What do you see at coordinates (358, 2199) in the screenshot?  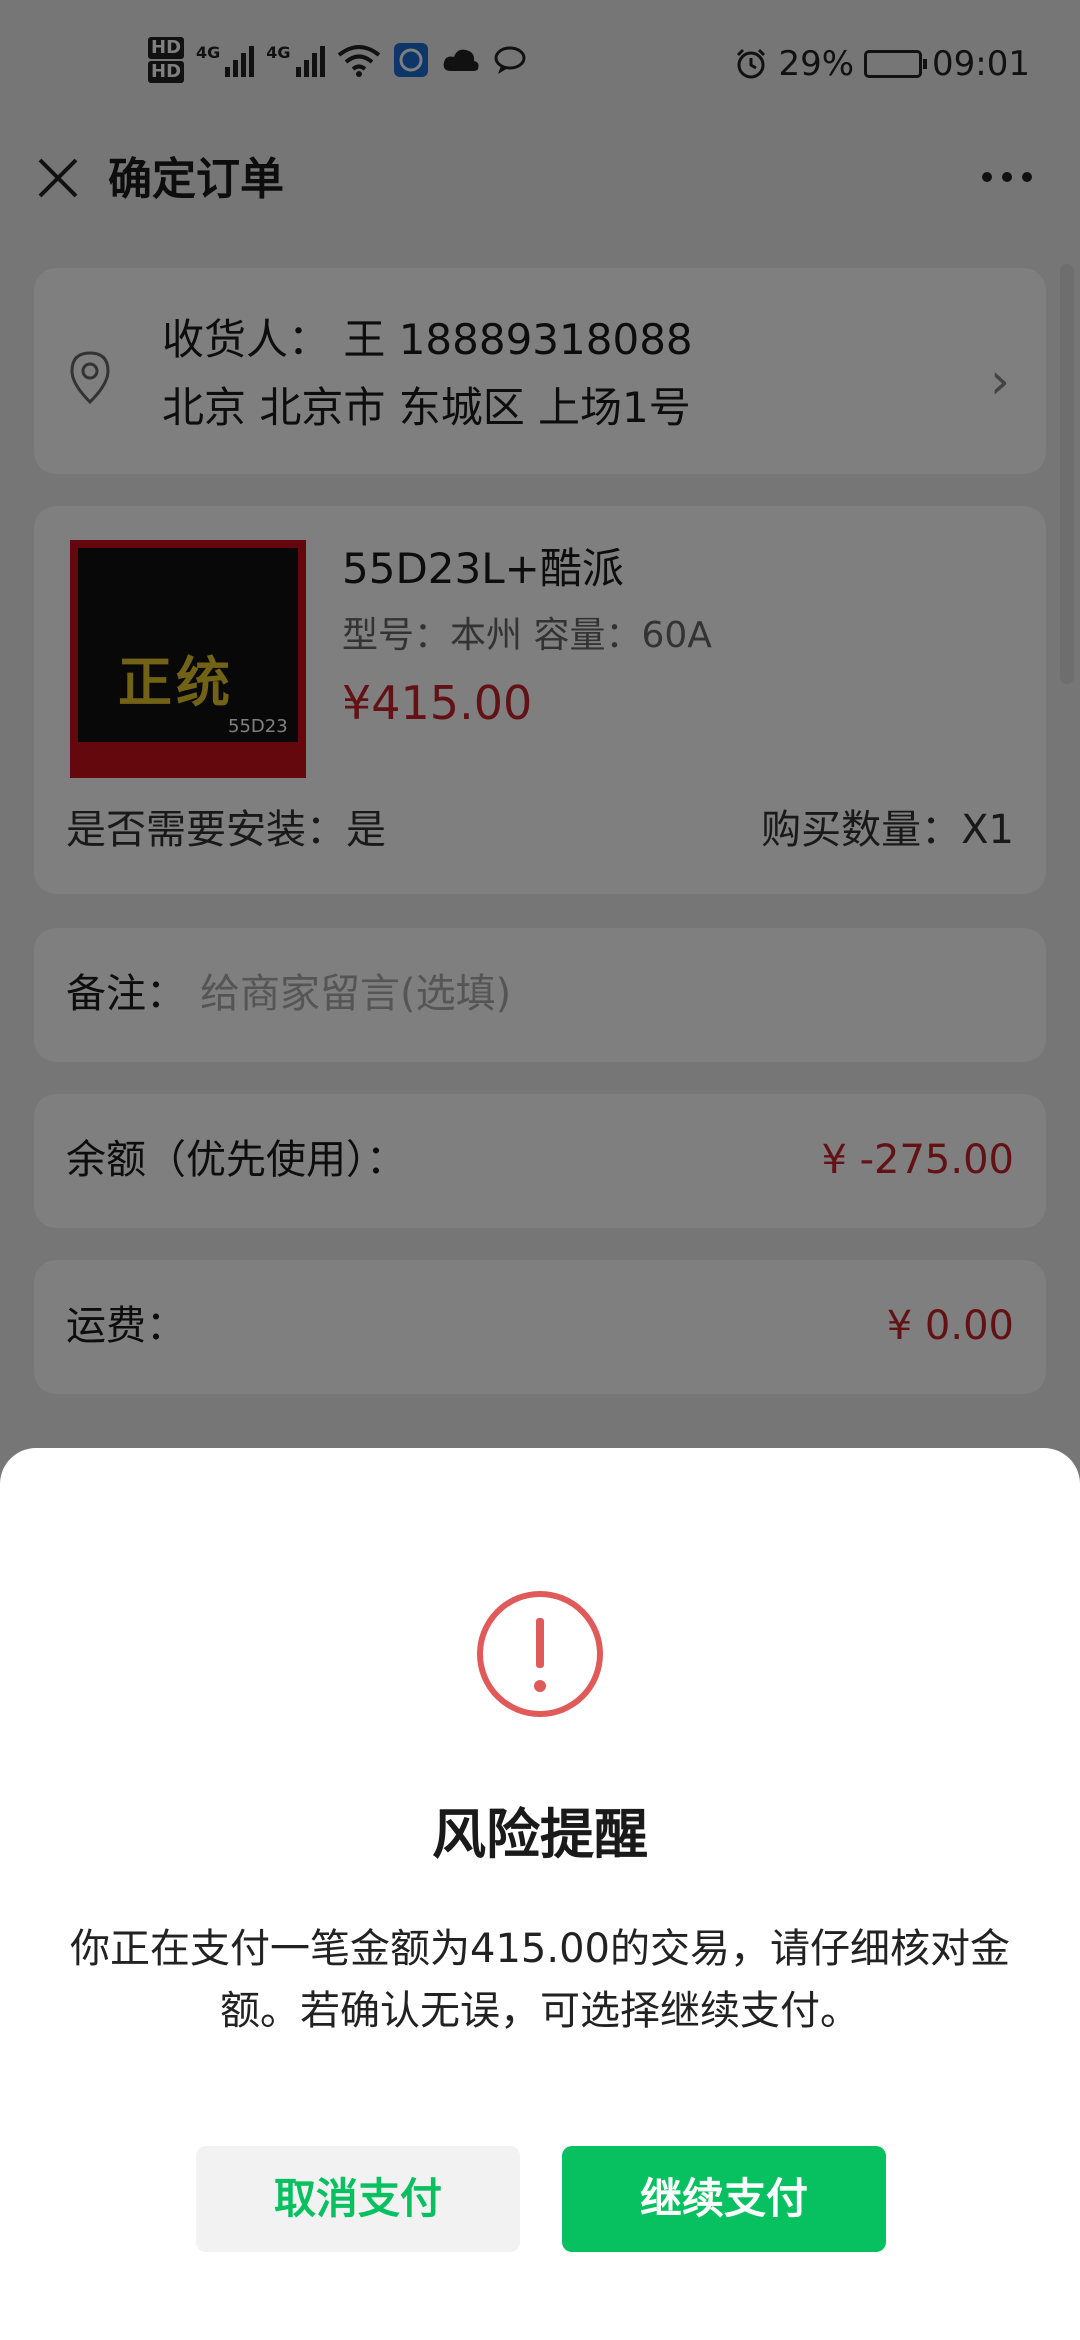 I see `cancel-payment-button: 取消支付` at bounding box center [358, 2199].